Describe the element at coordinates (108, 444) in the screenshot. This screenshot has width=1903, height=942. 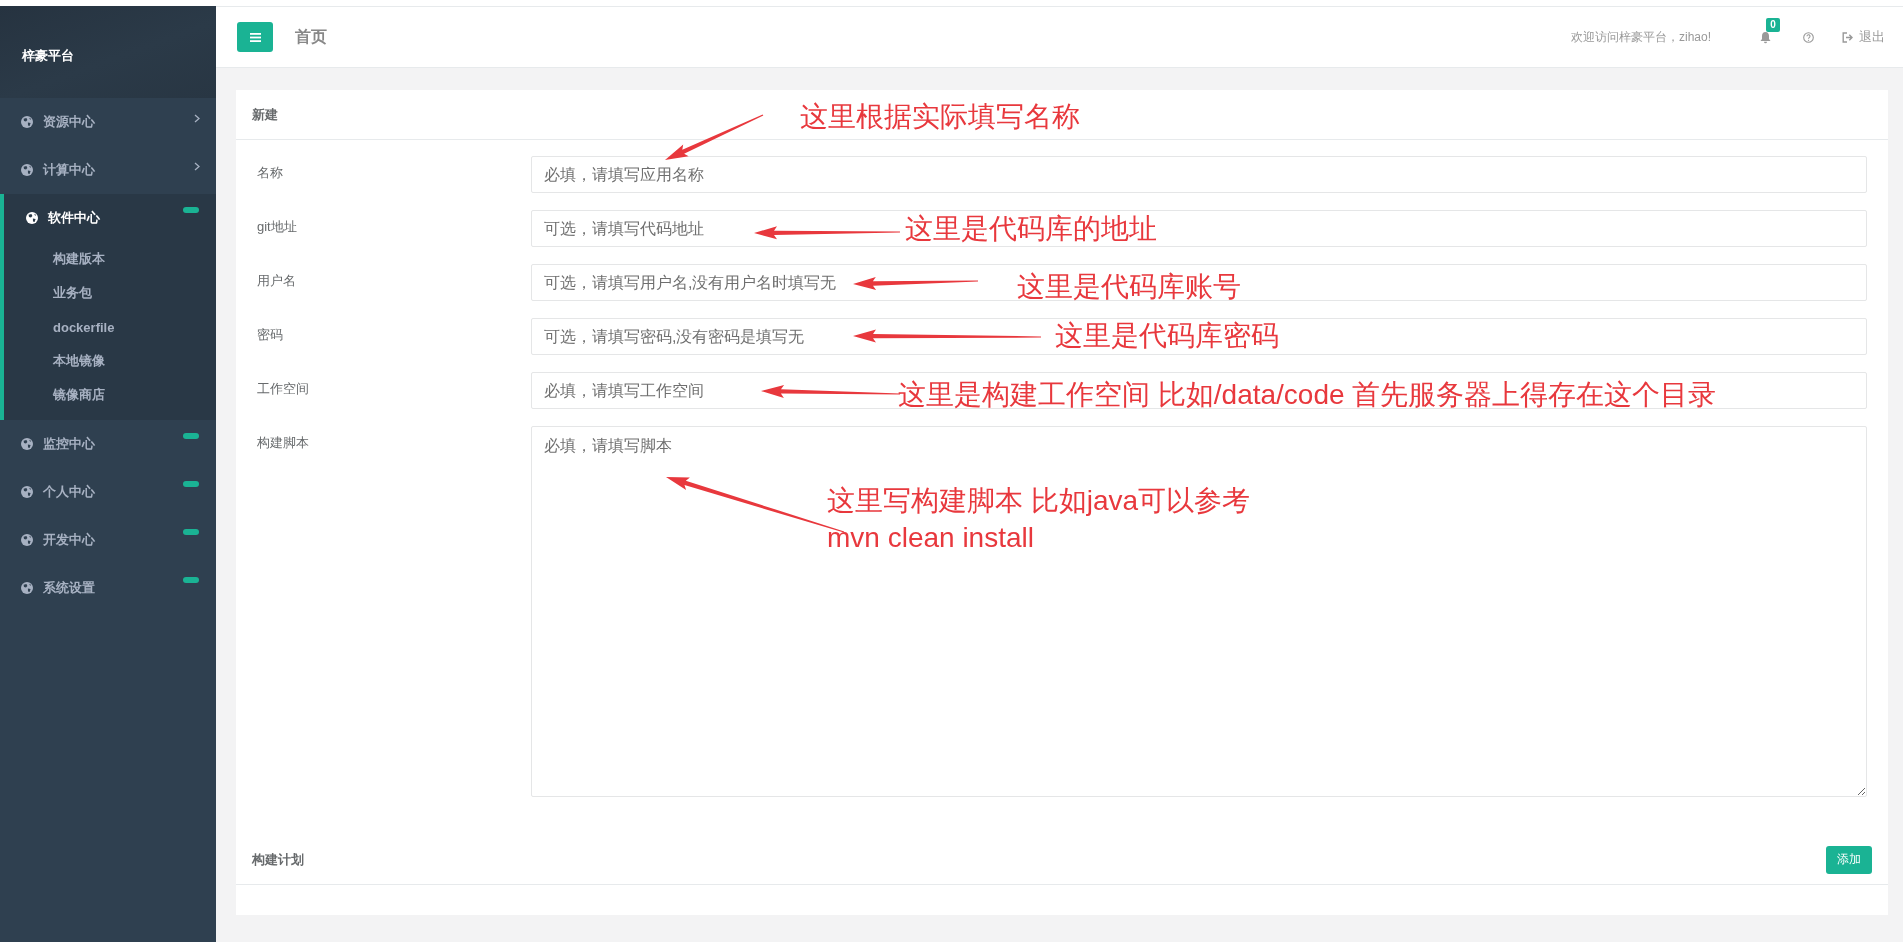
I see `sidebar-item: 监控中心` at that location.